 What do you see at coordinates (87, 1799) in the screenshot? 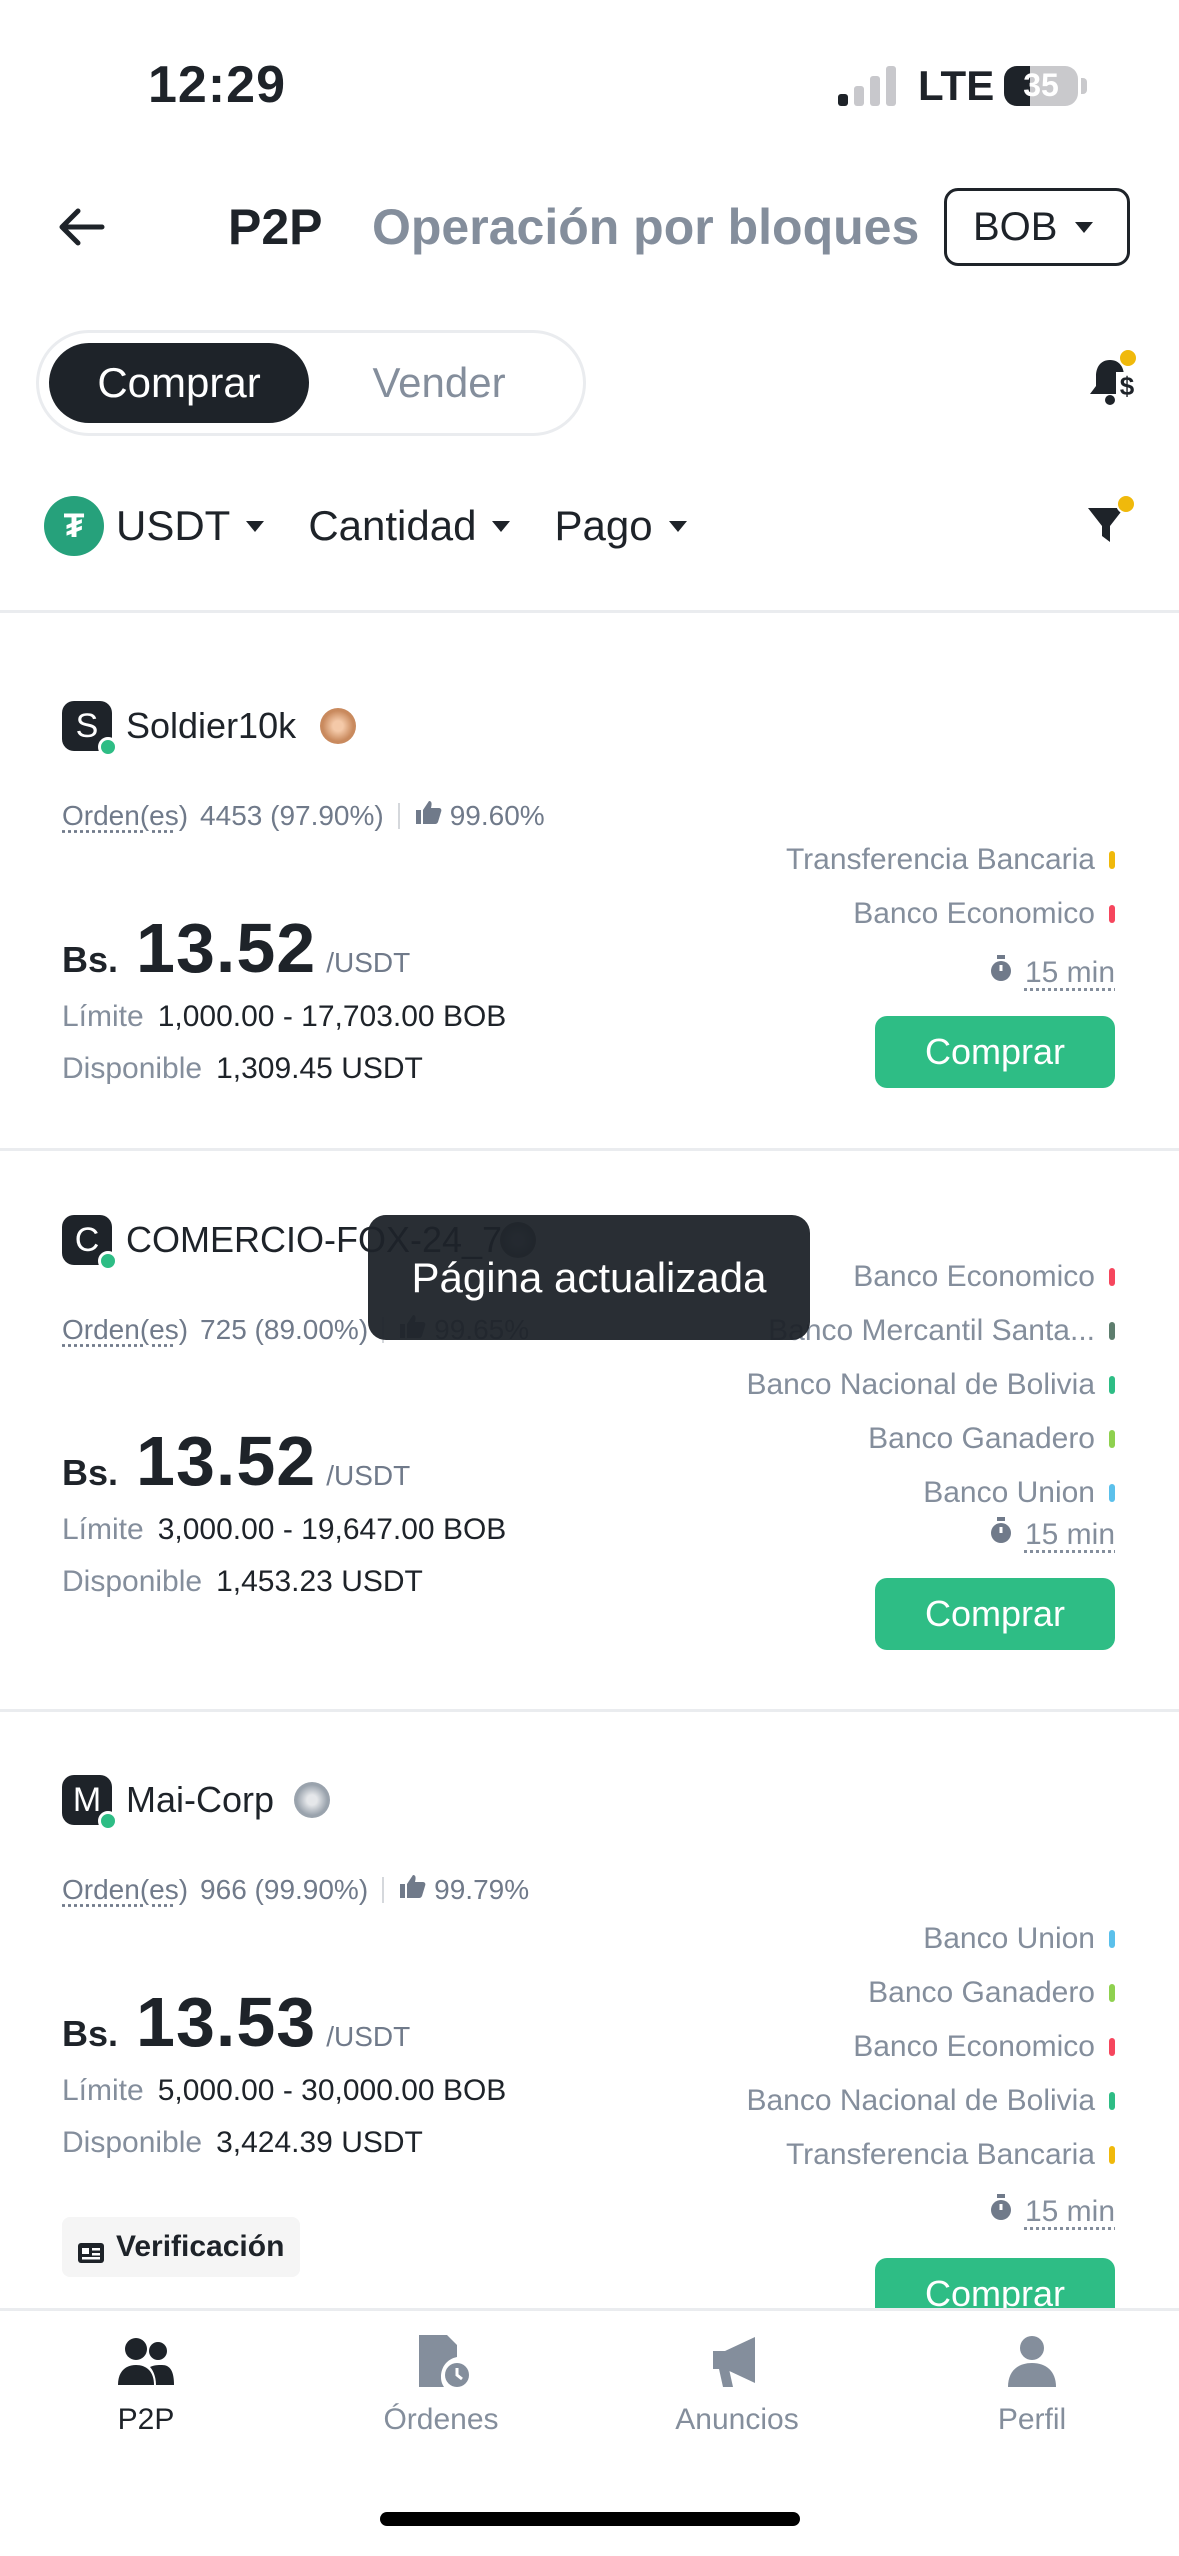
I see `avatar-initial: M` at bounding box center [87, 1799].